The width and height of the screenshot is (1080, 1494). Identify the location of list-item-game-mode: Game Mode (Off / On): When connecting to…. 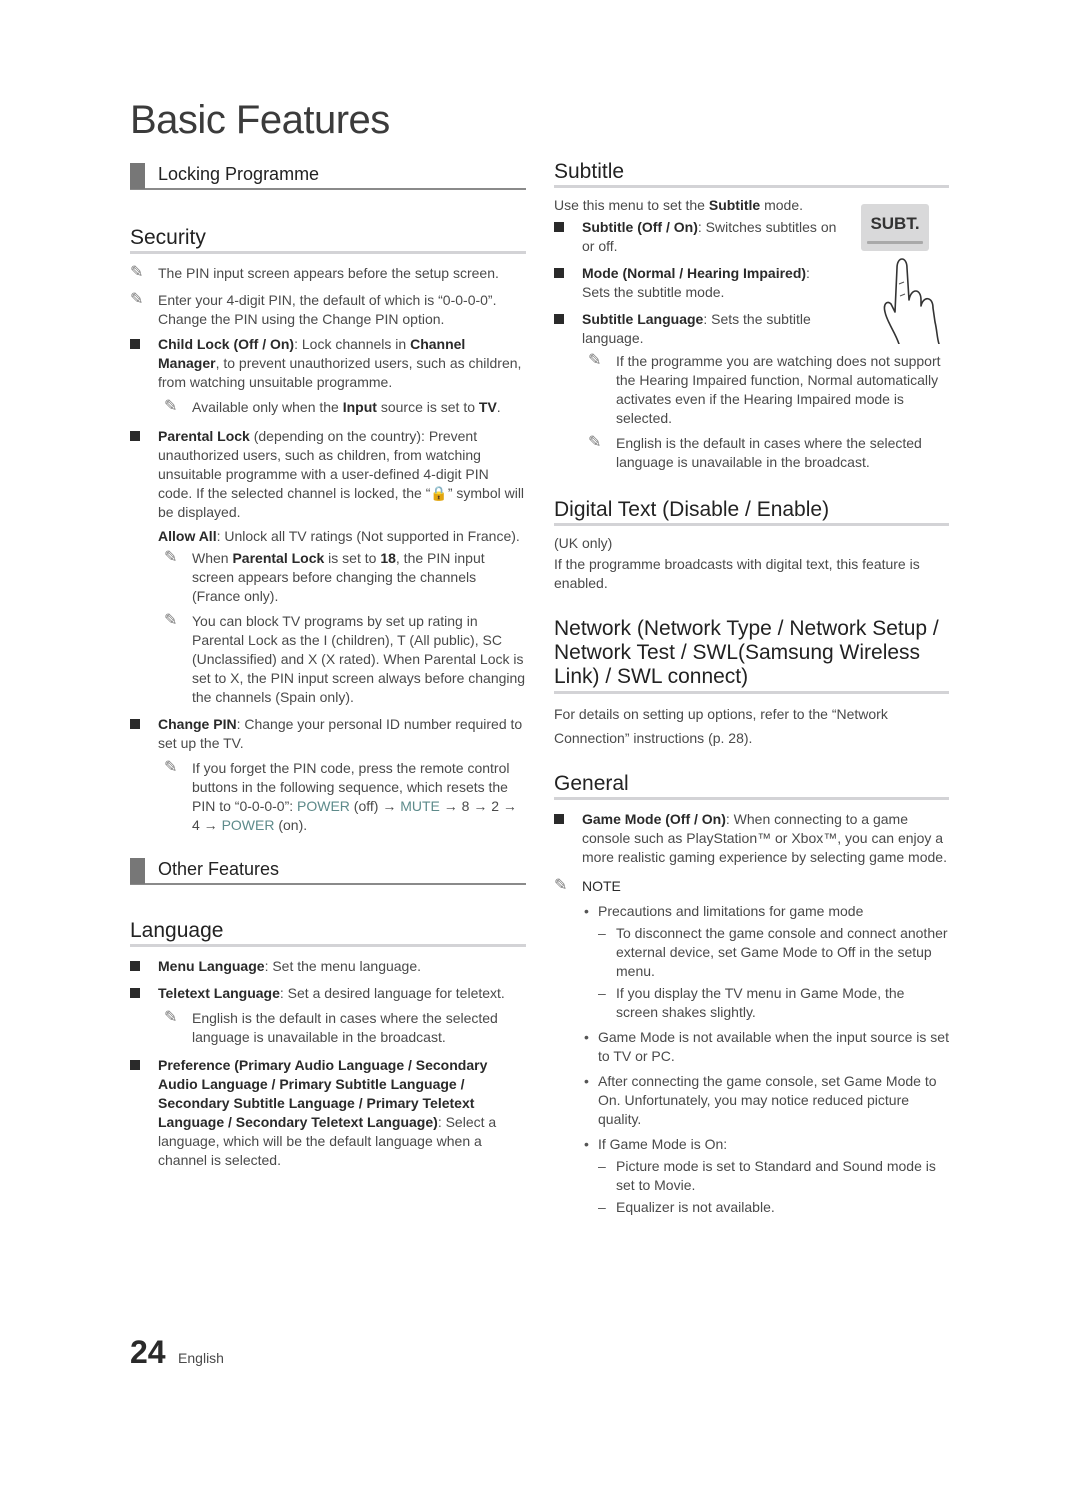
(751, 838).